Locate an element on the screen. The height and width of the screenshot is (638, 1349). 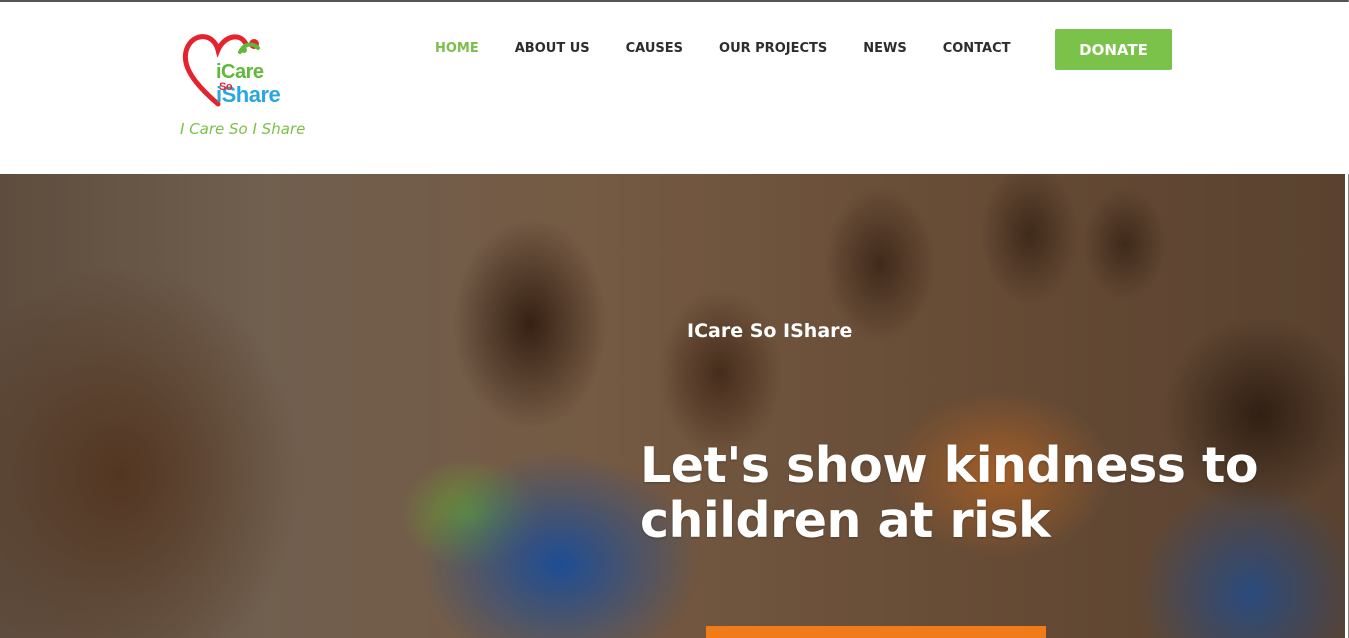
hero-title: Let's show kindness to children at risk is located at coordinates (949, 493).